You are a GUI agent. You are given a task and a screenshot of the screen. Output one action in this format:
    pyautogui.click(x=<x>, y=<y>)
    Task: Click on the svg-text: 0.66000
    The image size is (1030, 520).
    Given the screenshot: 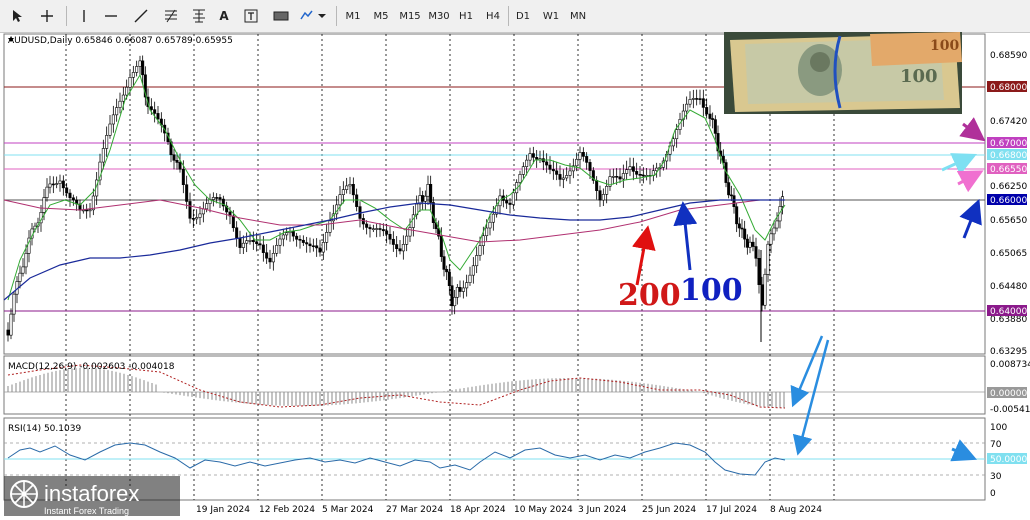 What is the action you would take?
    pyautogui.click(x=1008, y=201)
    